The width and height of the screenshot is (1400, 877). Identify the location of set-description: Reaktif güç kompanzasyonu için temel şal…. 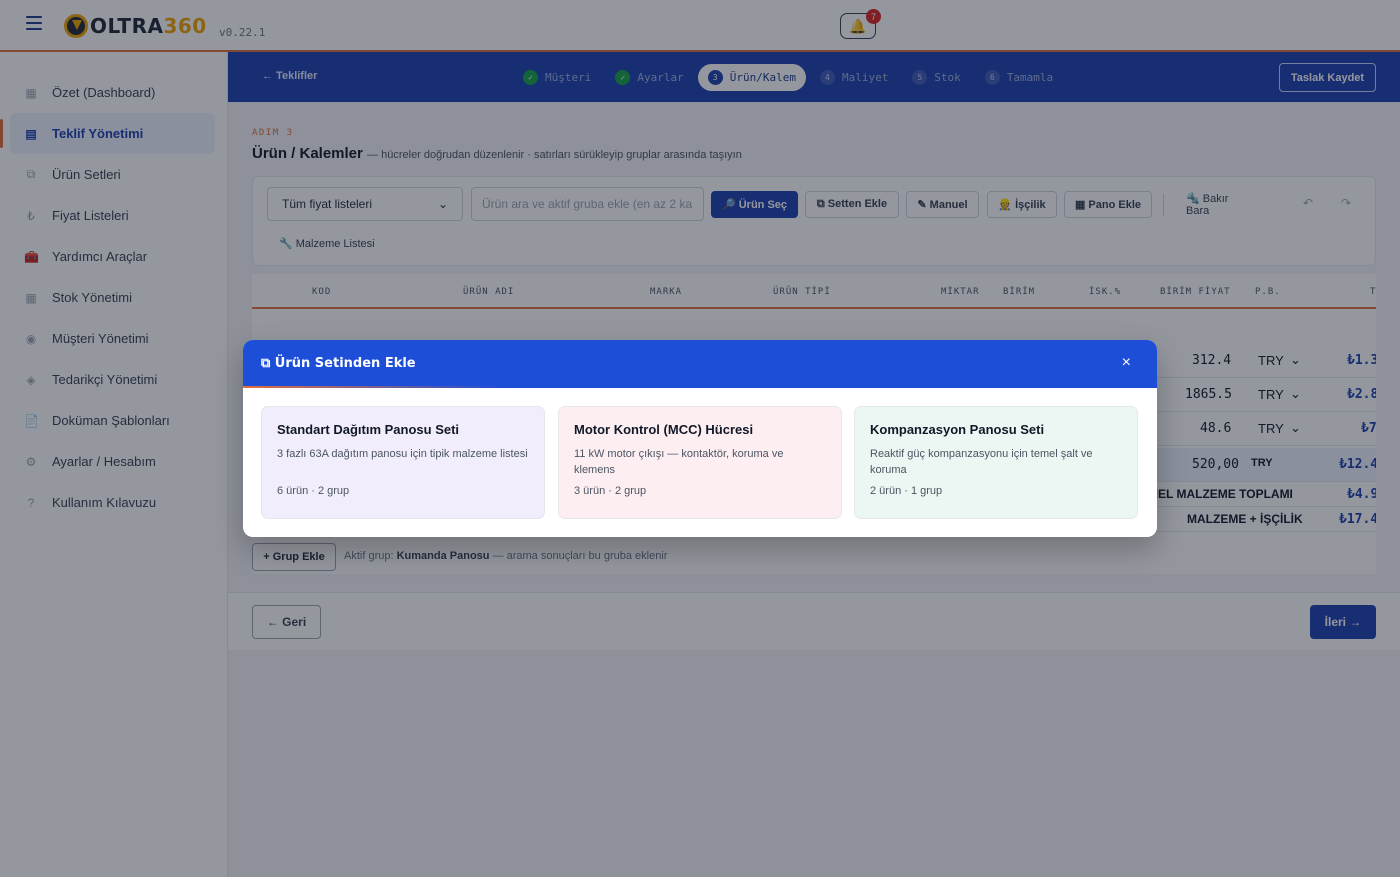
(981, 462).